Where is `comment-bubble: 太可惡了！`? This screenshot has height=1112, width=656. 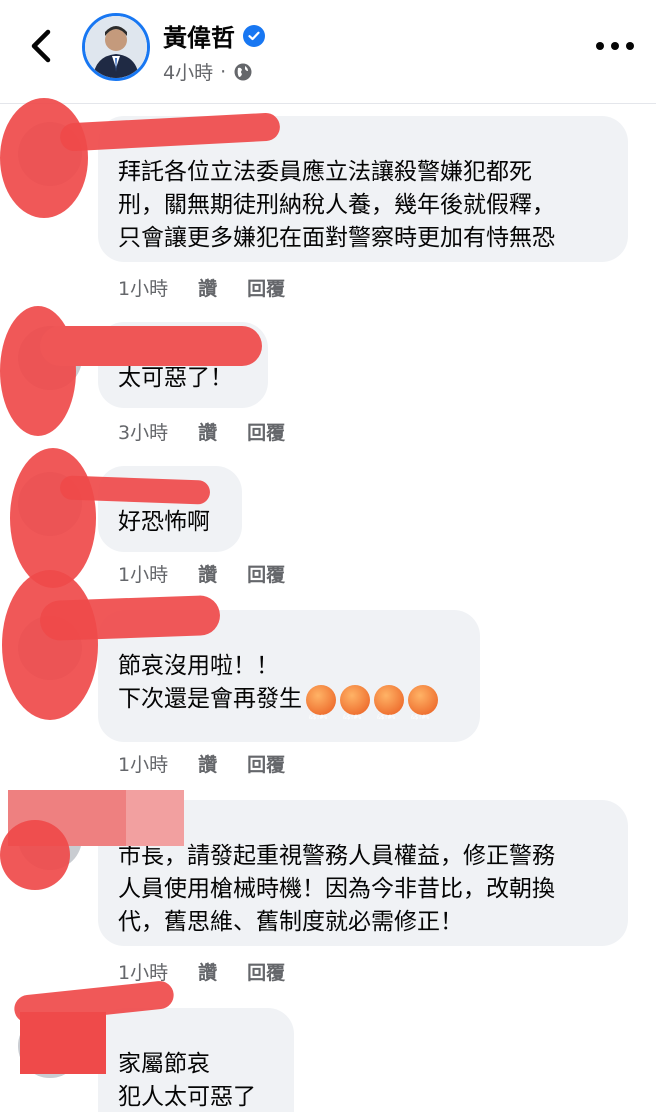
comment-bubble: 太可惡了！ is located at coordinates (183, 365).